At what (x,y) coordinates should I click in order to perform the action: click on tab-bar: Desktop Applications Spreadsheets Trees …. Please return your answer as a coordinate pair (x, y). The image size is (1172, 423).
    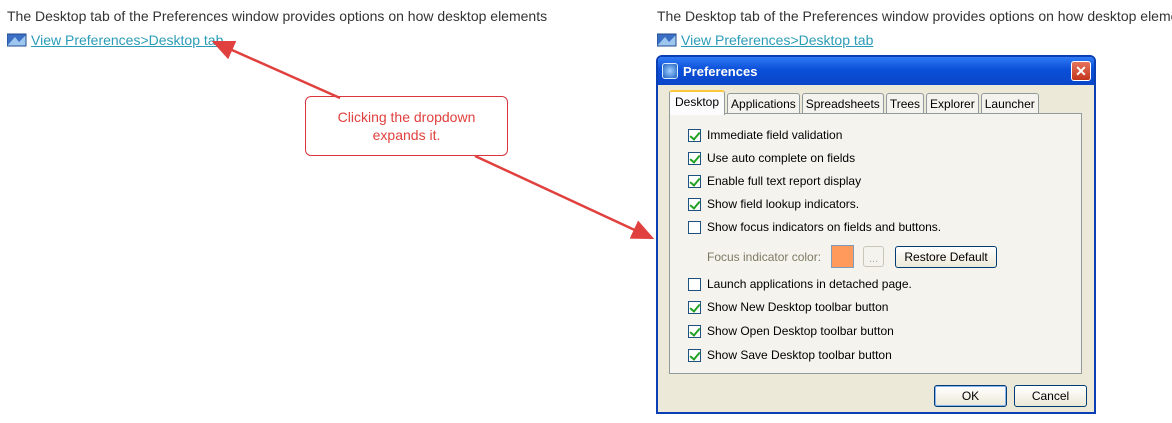
    Looking at the image, I should click on (855, 102).